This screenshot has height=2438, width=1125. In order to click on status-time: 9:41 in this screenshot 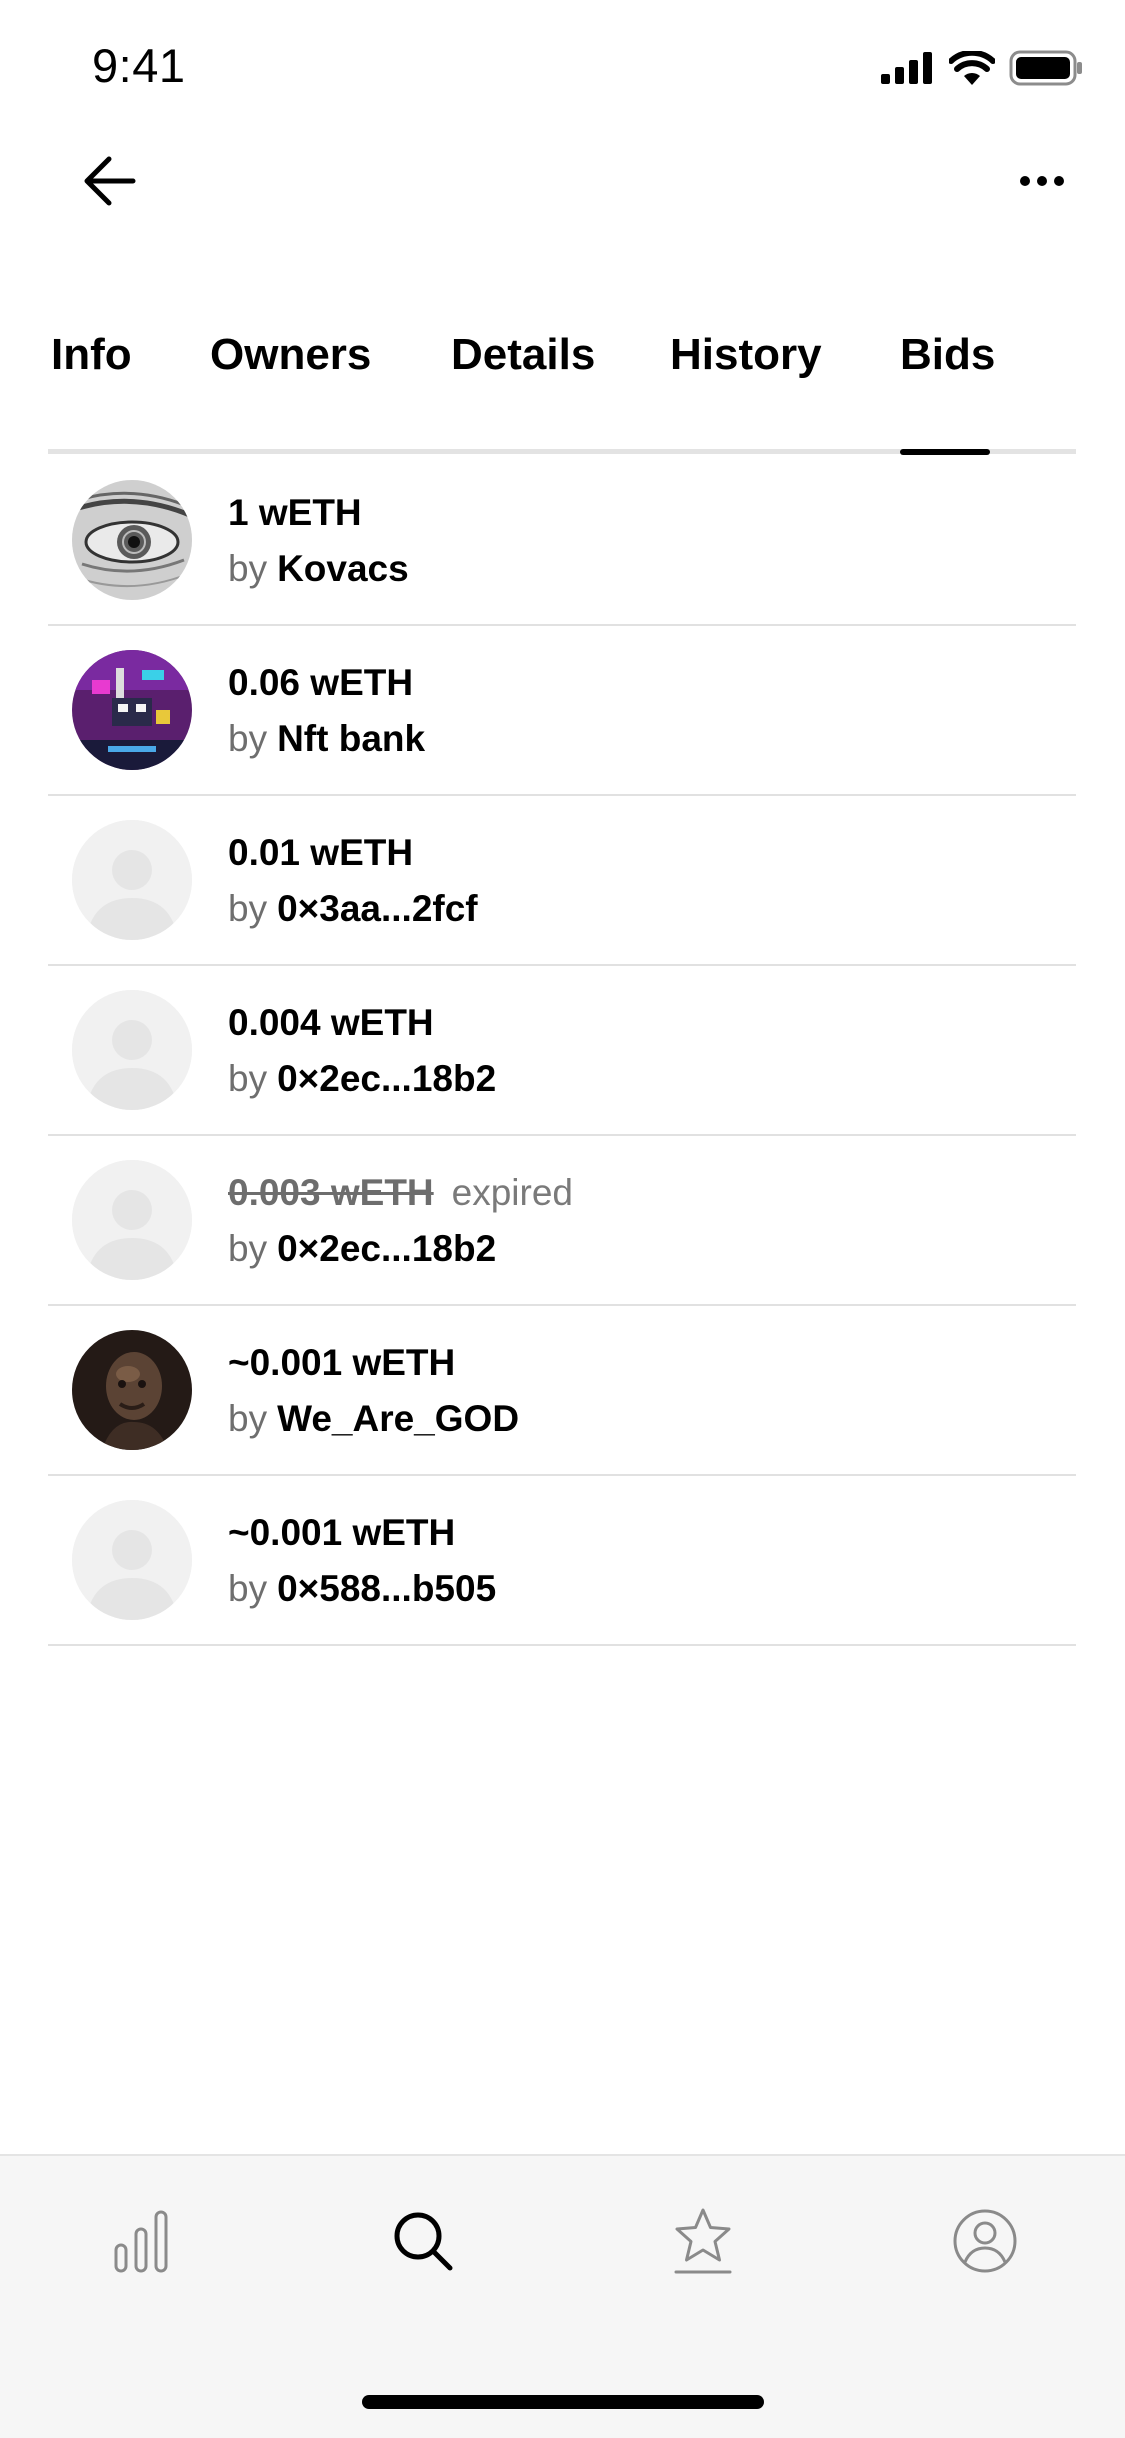, I will do `click(139, 65)`.